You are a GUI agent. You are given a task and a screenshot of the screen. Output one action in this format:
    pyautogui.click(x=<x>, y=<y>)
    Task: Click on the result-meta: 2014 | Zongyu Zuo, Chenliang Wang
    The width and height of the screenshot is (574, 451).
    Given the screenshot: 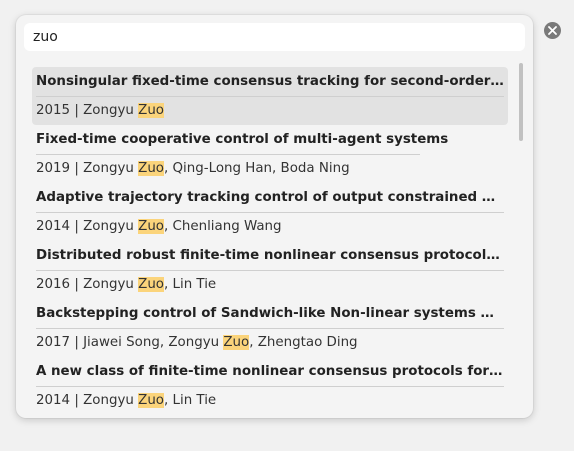 What is the action you would take?
    pyautogui.click(x=159, y=227)
    